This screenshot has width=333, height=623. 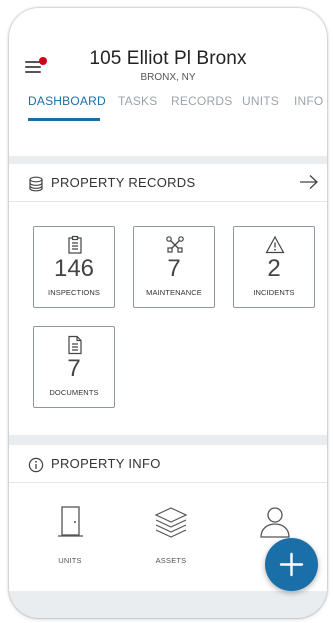 I want to click on tab-records: RECORDS, so click(x=201, y=101).